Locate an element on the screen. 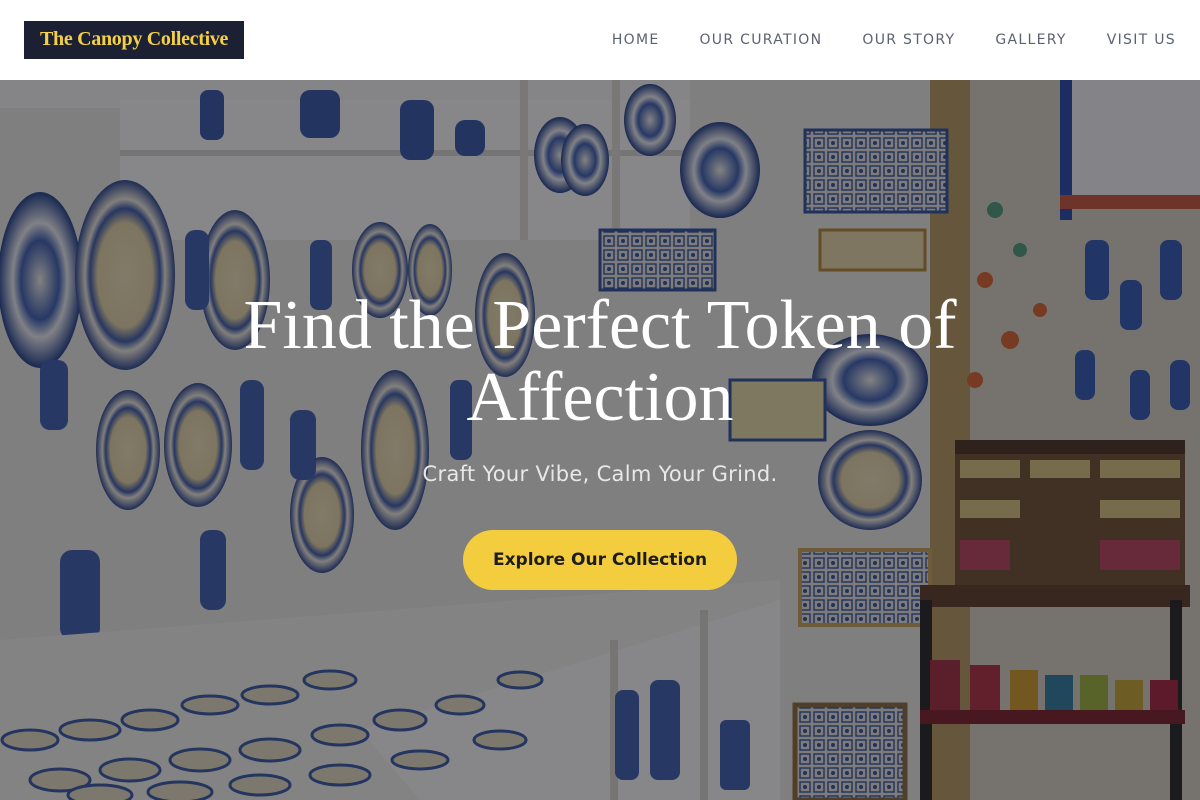 The width and height of the screenshot is (1200, 800). brand-logo: The Canopy Collective is located at coordinates (134, 40).